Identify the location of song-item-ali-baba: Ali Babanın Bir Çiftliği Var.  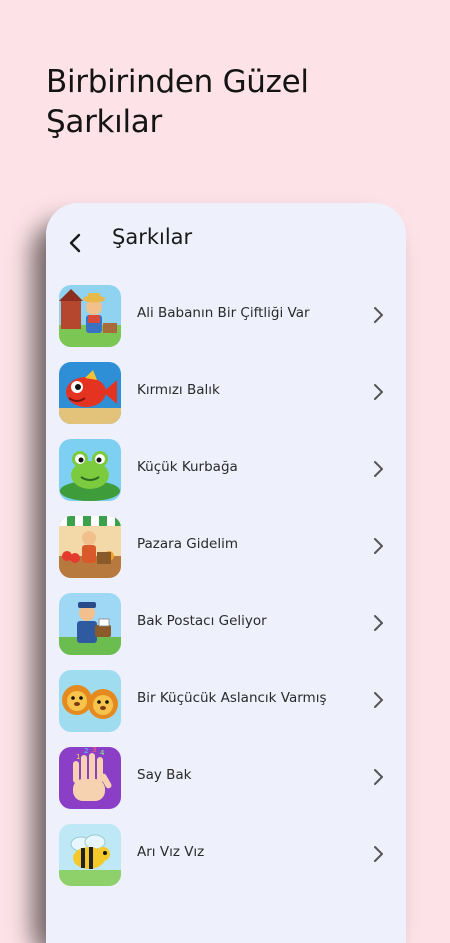
(226, 319).